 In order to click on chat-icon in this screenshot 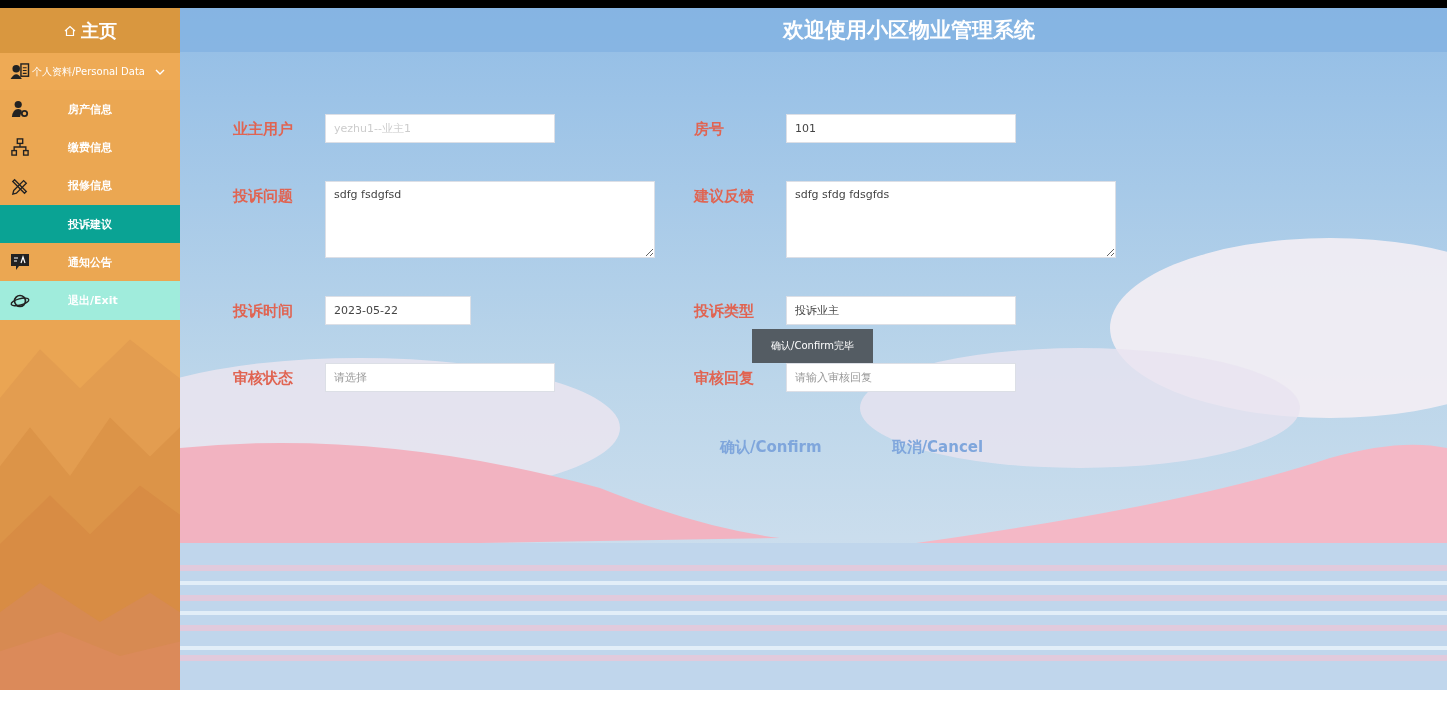, I will do `click(20, 262)`.